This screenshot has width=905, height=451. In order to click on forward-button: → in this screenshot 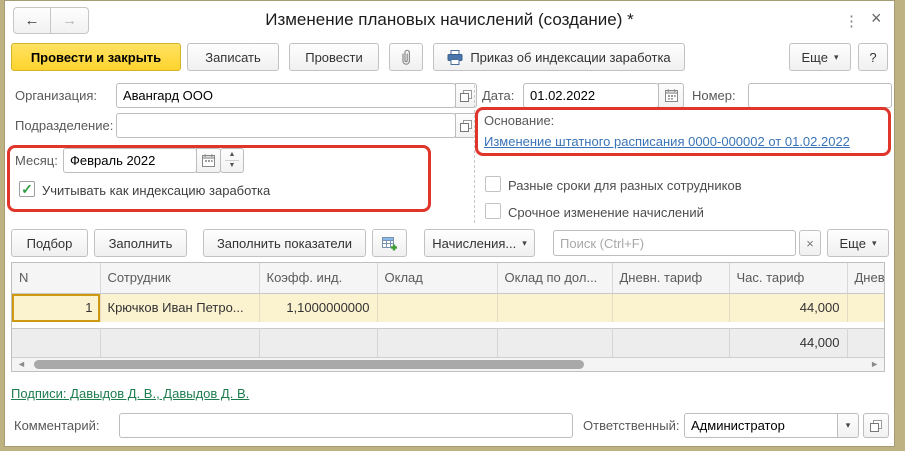, I will do `click(70, 20)`.